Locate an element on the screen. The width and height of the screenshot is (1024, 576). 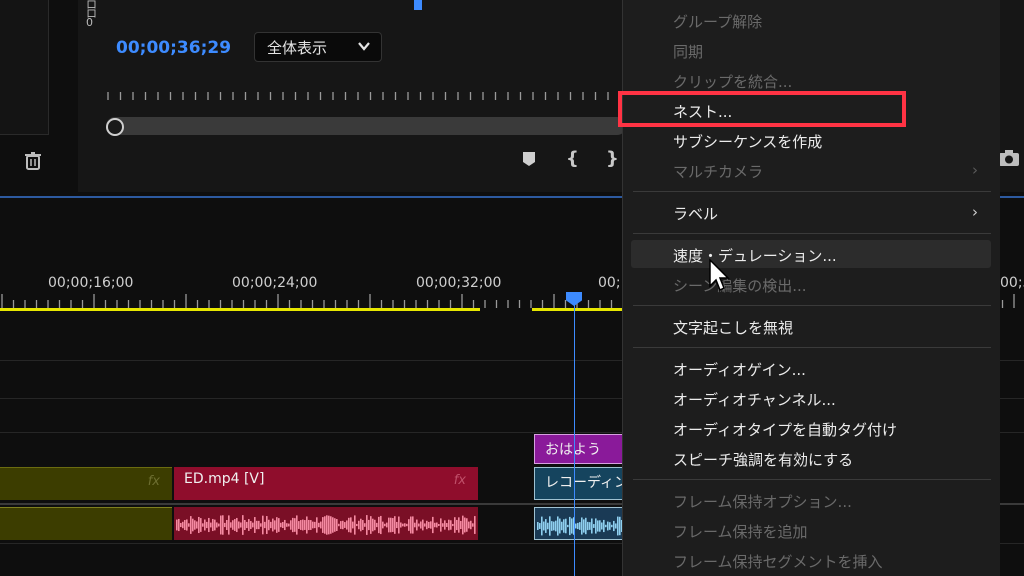
timeline-timestamp: 00;00;16;00 is located at coordinates (91, 283).